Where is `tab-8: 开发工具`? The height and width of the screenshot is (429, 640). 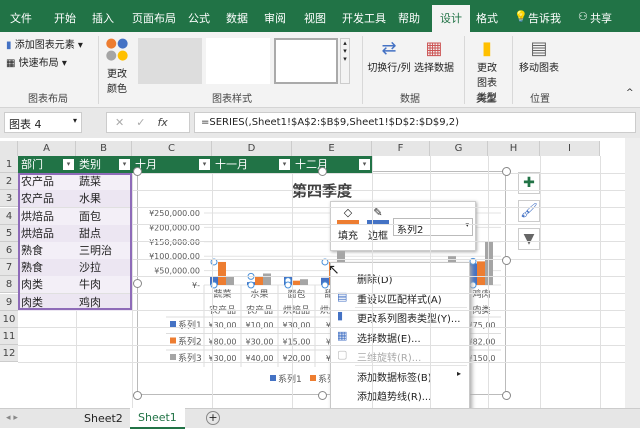
tab-8: 开发工具 is located at coordinates (364, 18).